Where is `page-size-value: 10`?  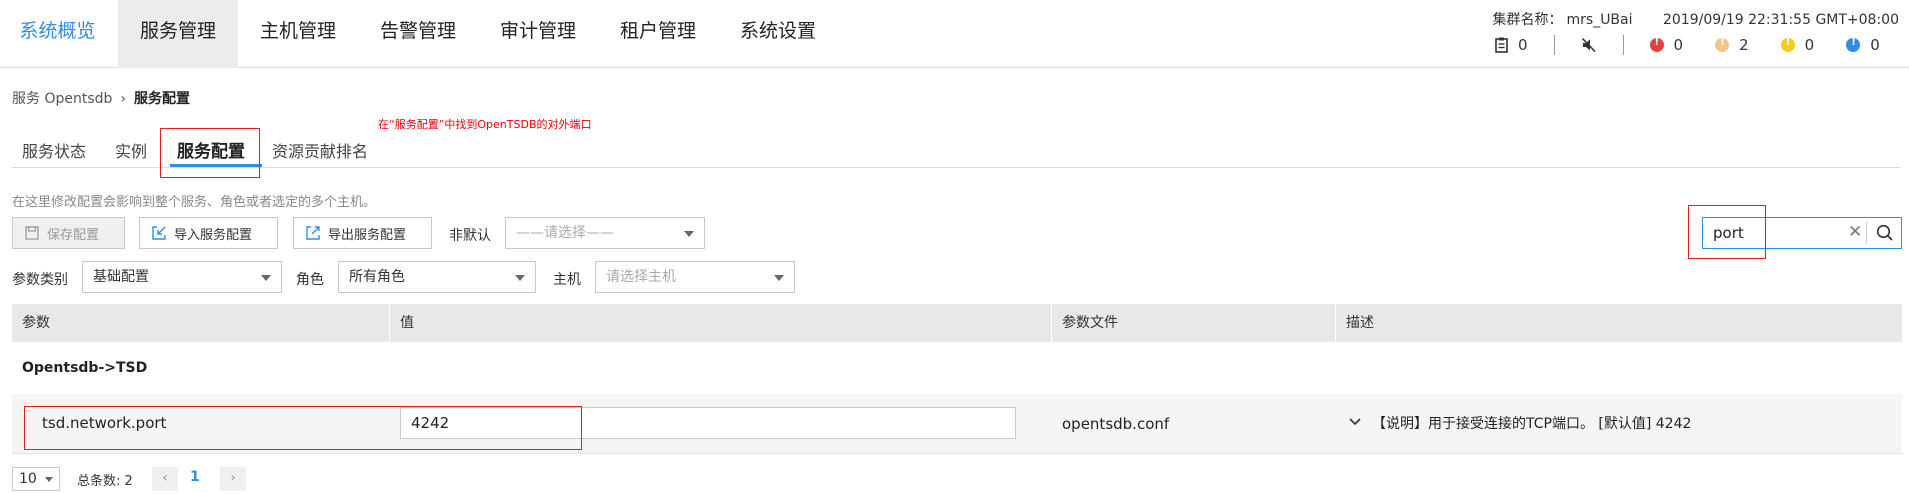 page-size-value: 10 is located at coordinates (28, 479).